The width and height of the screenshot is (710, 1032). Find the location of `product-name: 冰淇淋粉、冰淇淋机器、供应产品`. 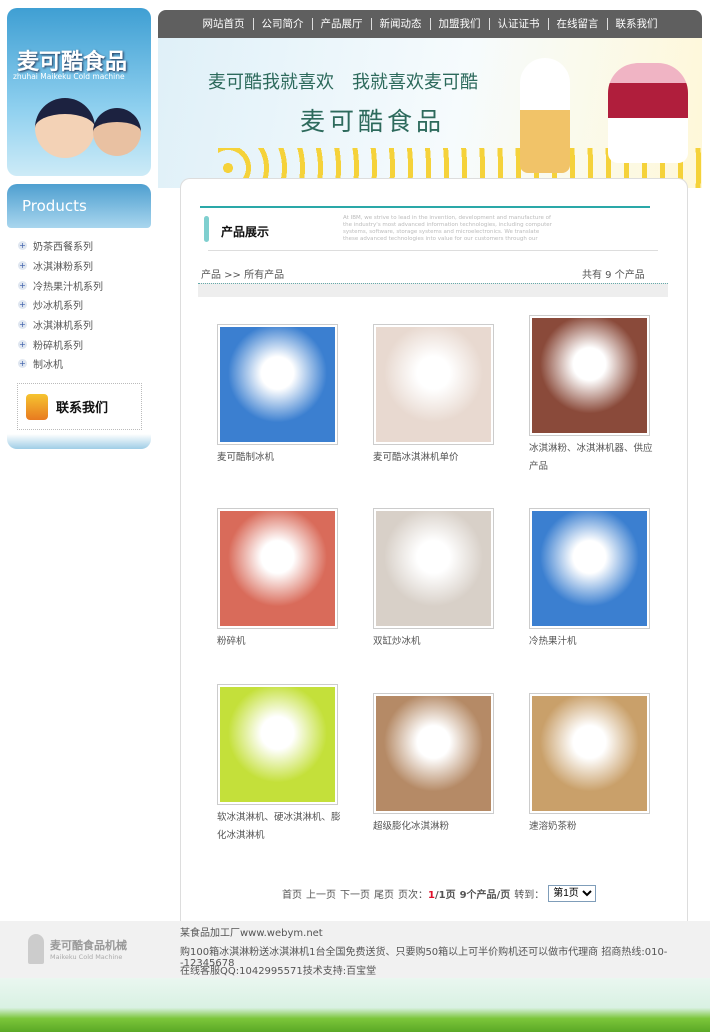

product-name: 冰淇淋粉、冰淇淋机器、供应产品 is located at coordinates (591, 458).